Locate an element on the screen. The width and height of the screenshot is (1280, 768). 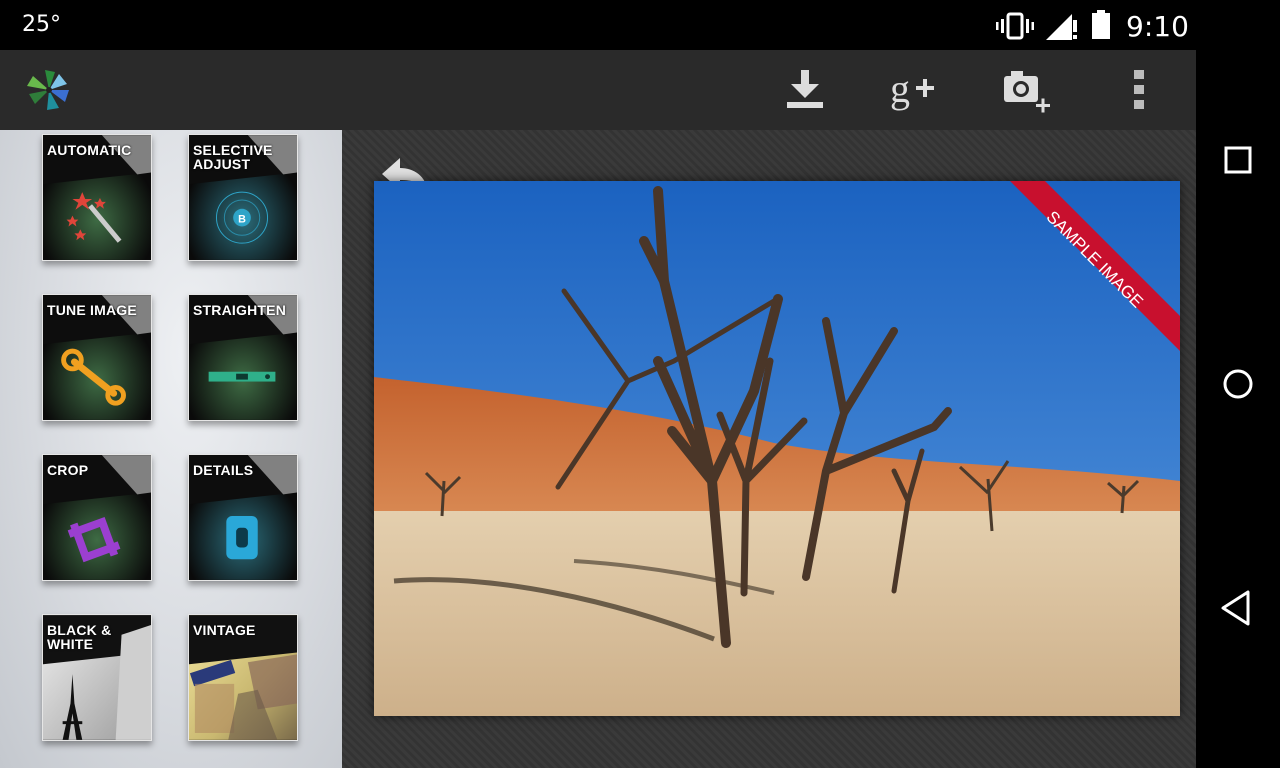
signal-no-data-icon is located at coordinates (1061, 27).